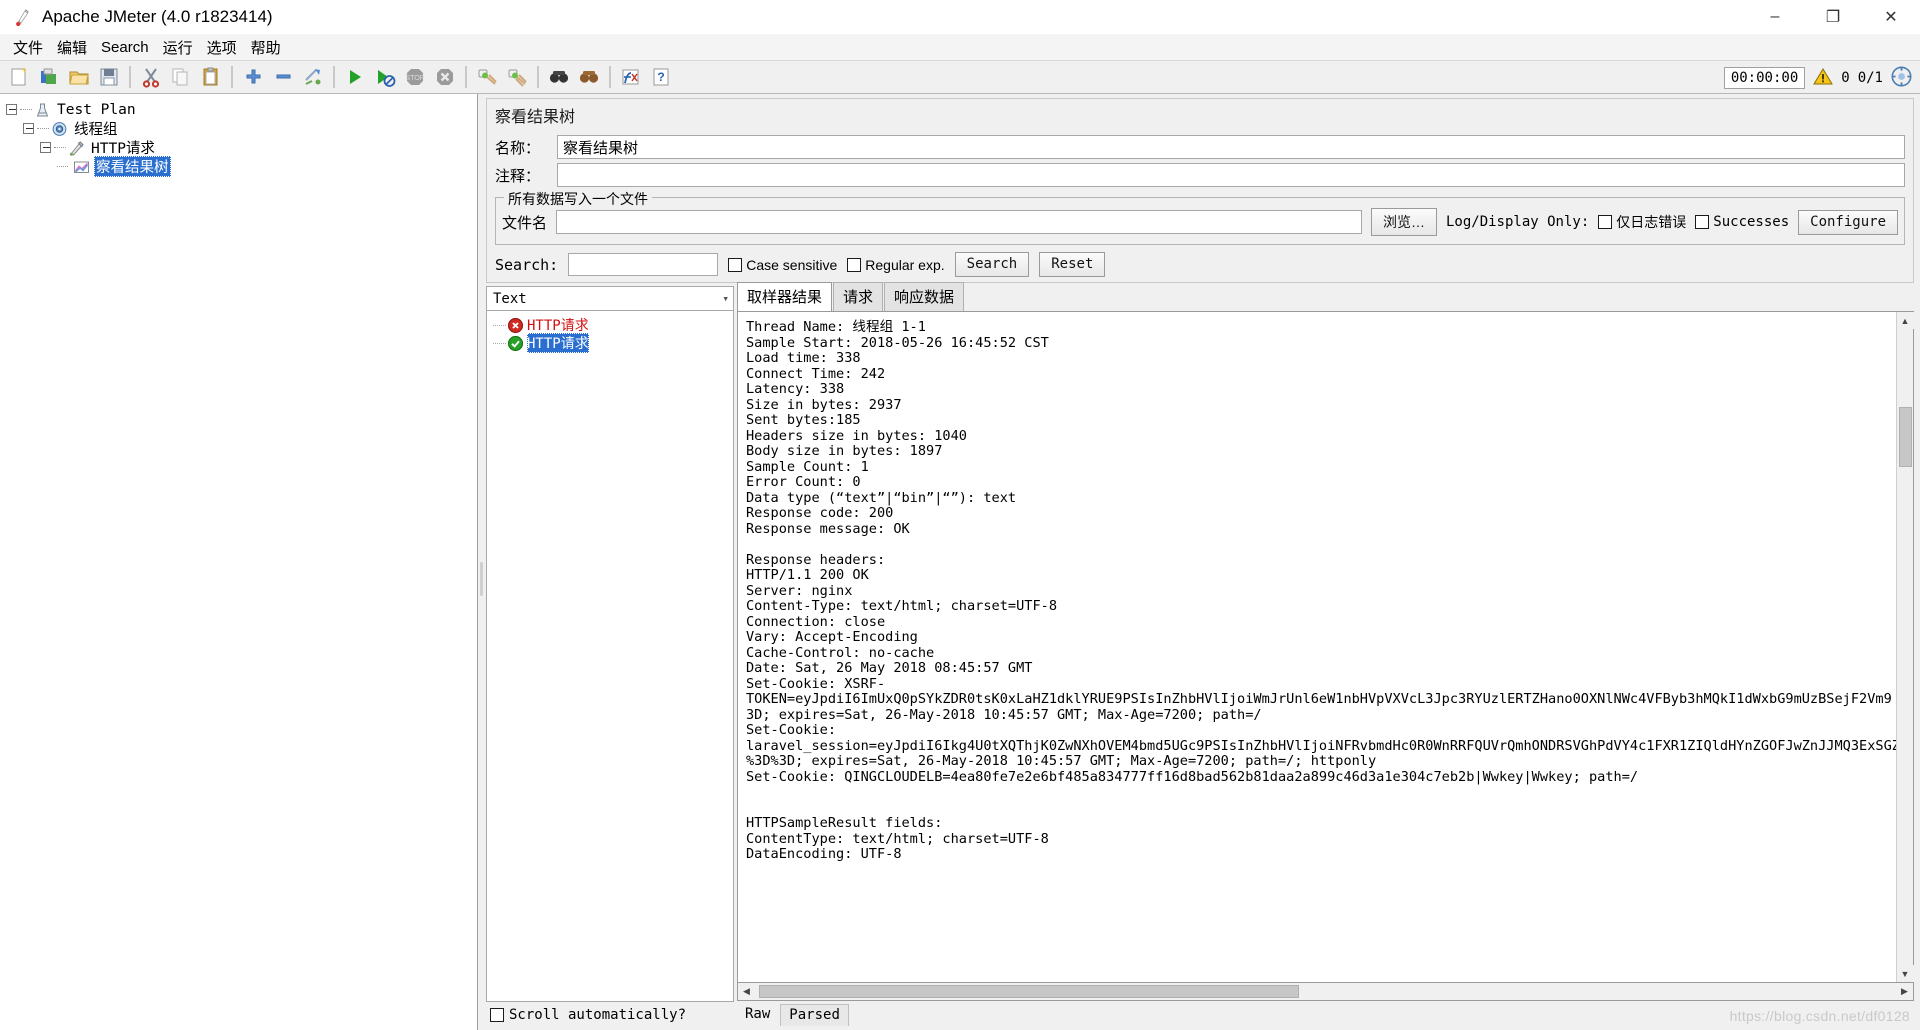  I want to click on shutdown-button, so click(445, 77).